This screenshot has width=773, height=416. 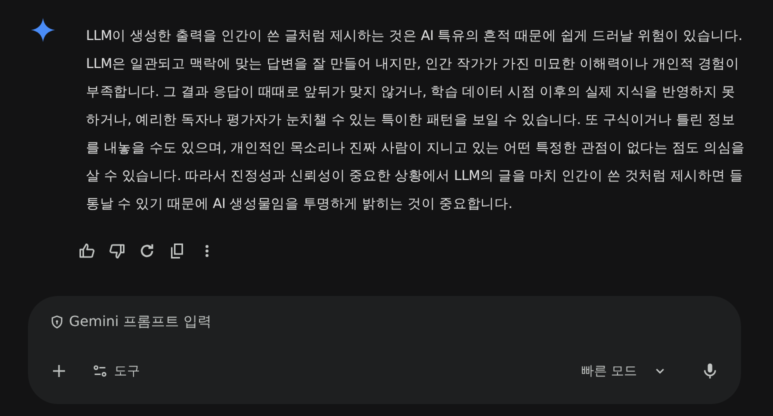 What do you see at coordinates (147, 251) in the screenshot?
I see `refresh-icon` at bounding box center [147, 251].